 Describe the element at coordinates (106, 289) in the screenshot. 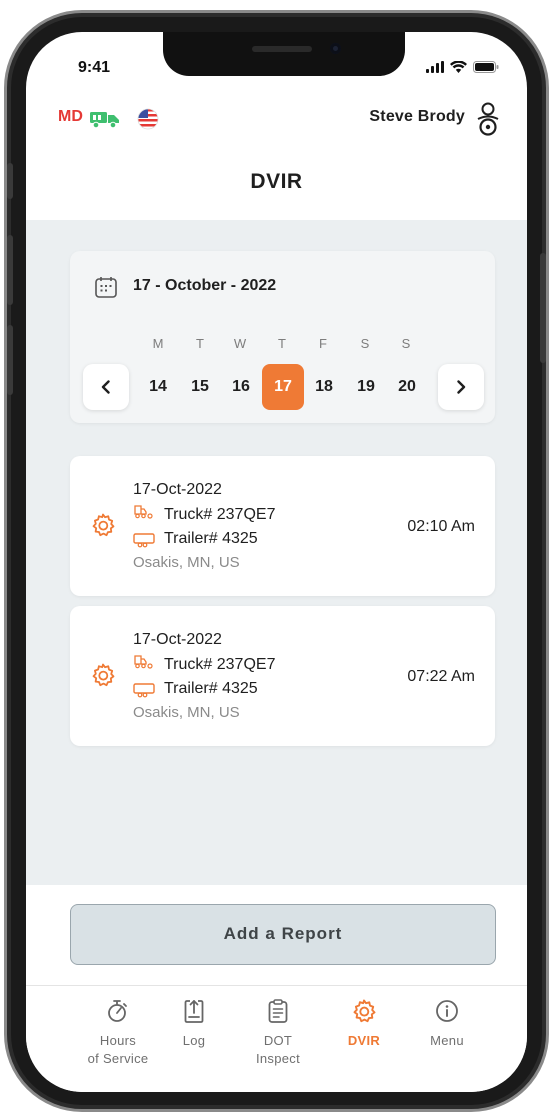

I see `calendar-icon` at that location.